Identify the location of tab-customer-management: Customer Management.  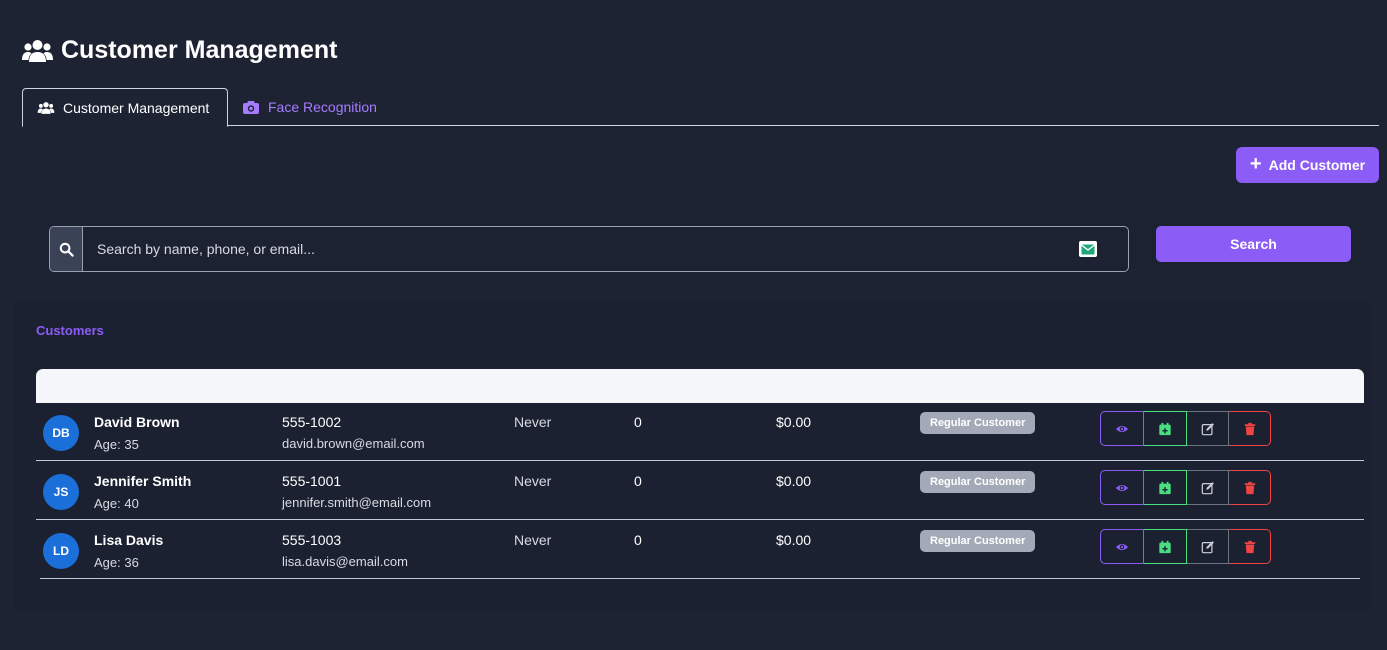
(125, 107).